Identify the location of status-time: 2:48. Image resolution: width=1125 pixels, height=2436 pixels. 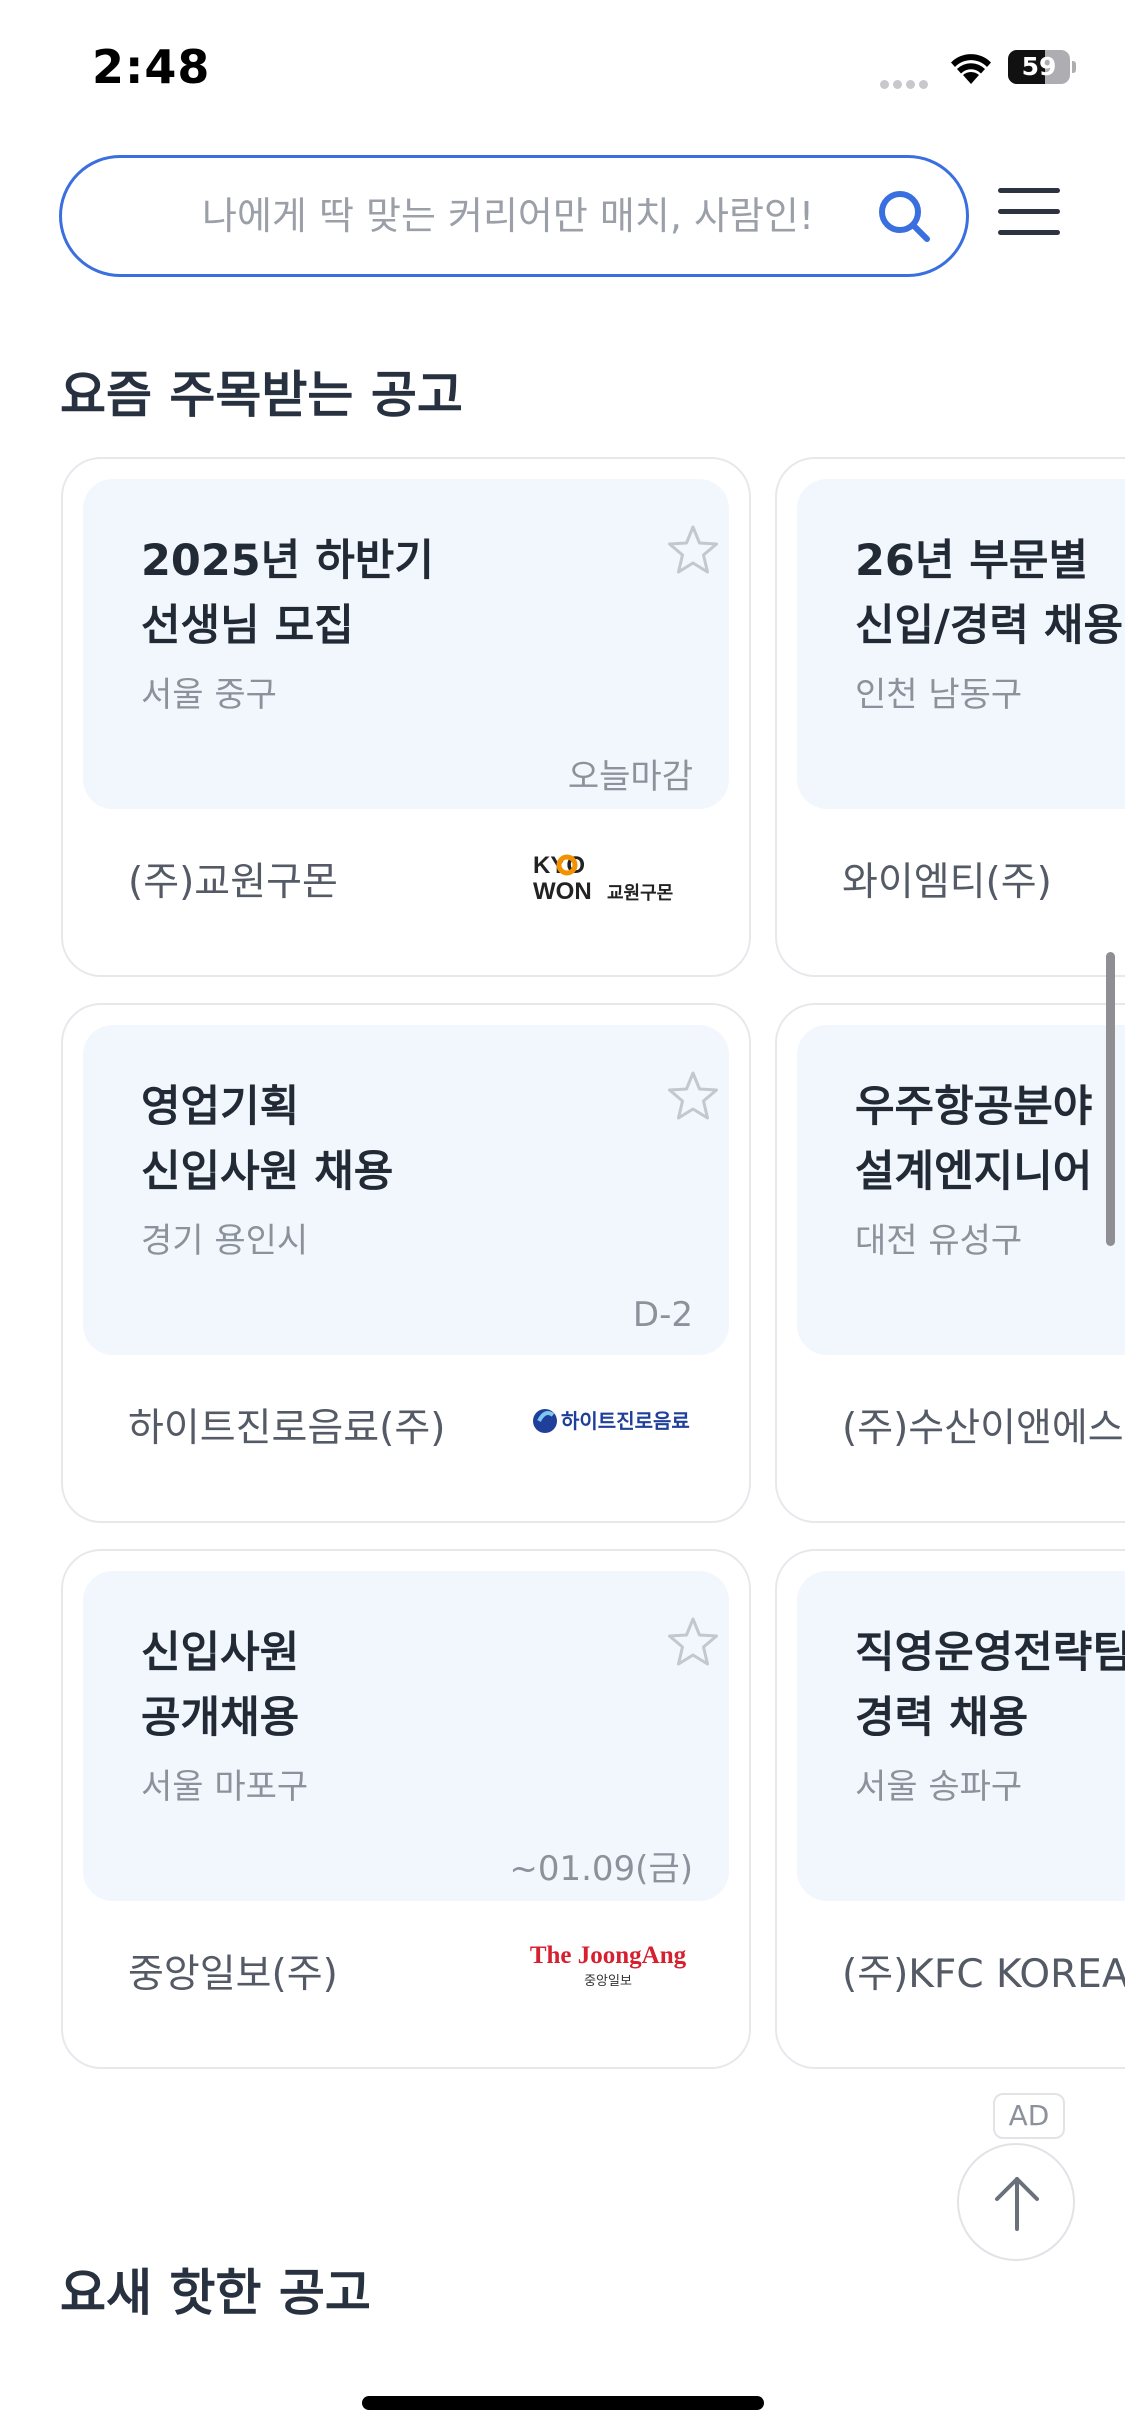
(151, 67).